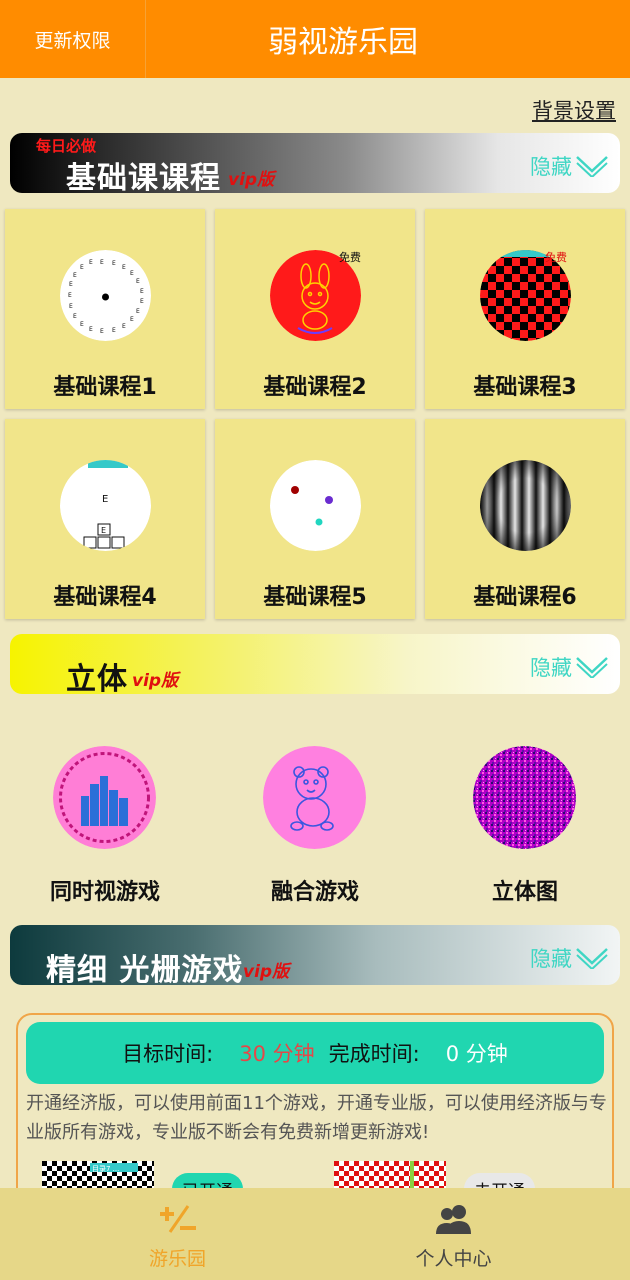 This screenshot has height=1280, width=630. I want to click on e-chart-thumbnail: E E, so click(105, 505).